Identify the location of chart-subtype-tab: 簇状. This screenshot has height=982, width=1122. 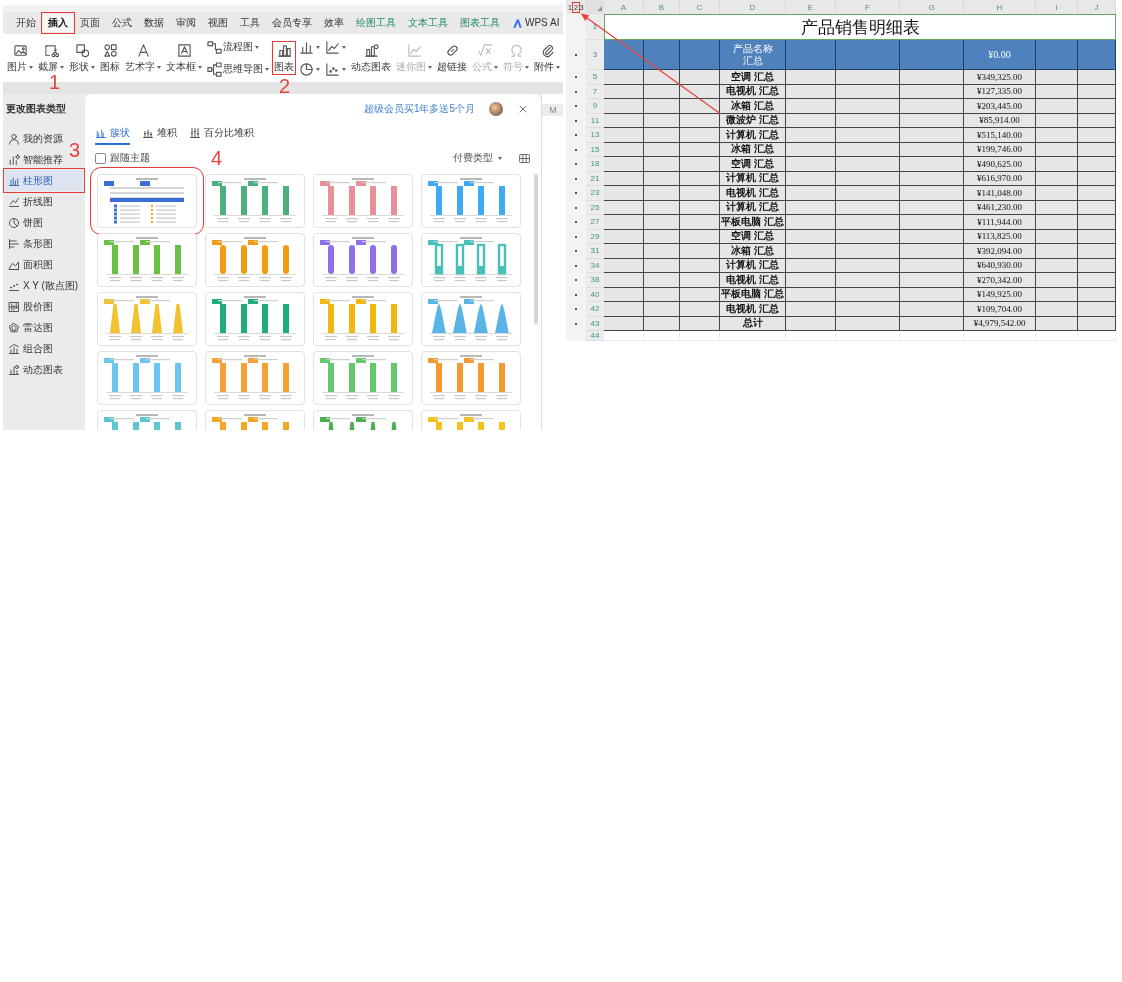
(112, 134).